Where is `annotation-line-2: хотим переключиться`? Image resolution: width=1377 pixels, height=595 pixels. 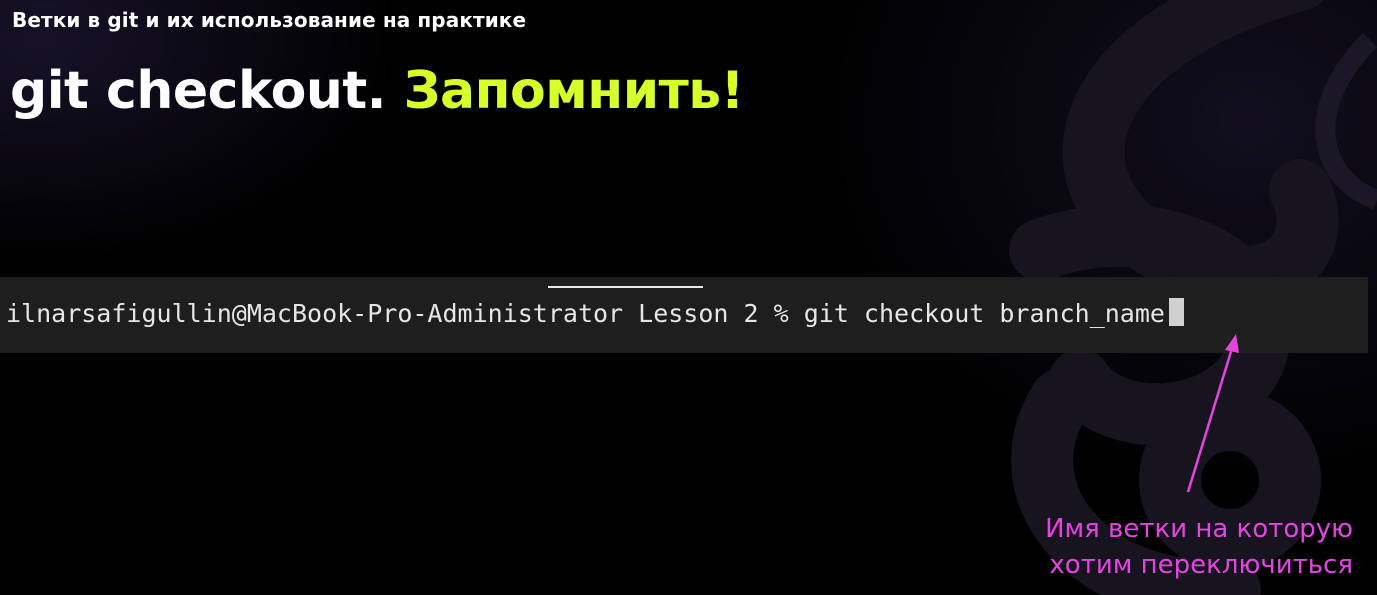 annotation-line-2: хотим переключиться is located at coordinates (1201, 565).